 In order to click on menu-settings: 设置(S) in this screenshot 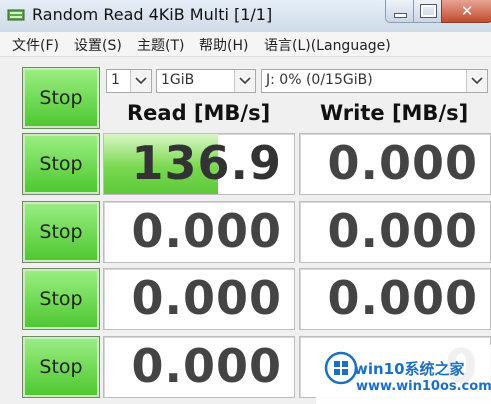, I will do `click(98, 45)`.